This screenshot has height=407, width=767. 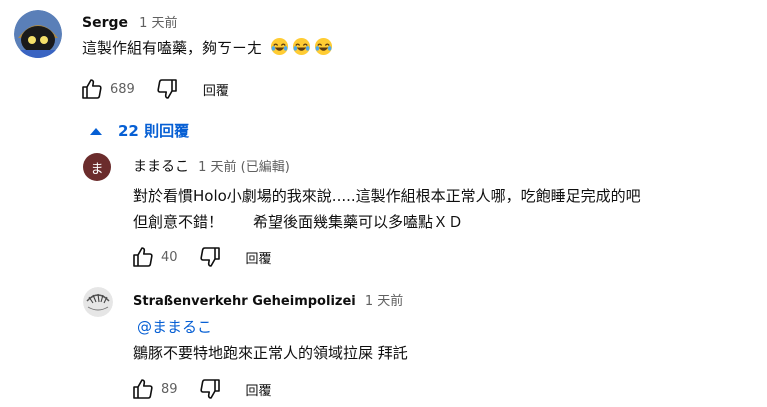 I want to click on reply-actions: 89 回覆, so click(x=200, y=389).